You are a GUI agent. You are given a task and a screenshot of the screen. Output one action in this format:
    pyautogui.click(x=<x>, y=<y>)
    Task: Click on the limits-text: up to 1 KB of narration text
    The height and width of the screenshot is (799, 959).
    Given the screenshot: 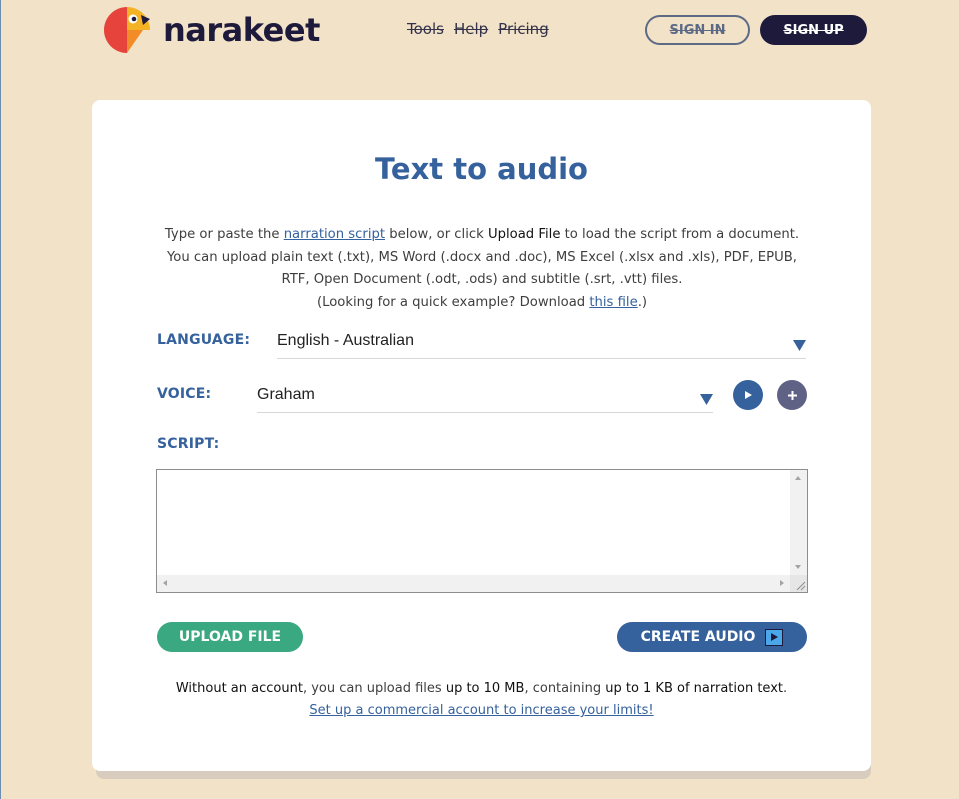 What is the action you would take?
    pyautogui.click(x=694, y=688)
    